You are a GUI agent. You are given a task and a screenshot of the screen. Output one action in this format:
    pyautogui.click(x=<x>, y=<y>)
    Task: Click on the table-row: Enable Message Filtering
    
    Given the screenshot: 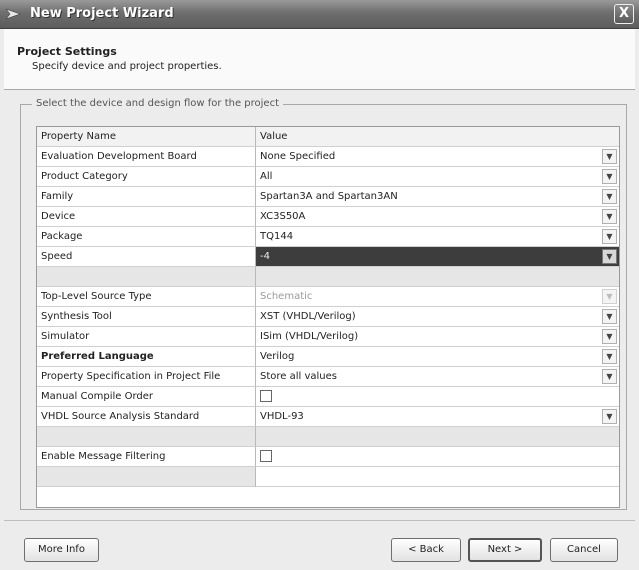 What is the action you would take?
    pyautogui.click(x=328, y=457)
    